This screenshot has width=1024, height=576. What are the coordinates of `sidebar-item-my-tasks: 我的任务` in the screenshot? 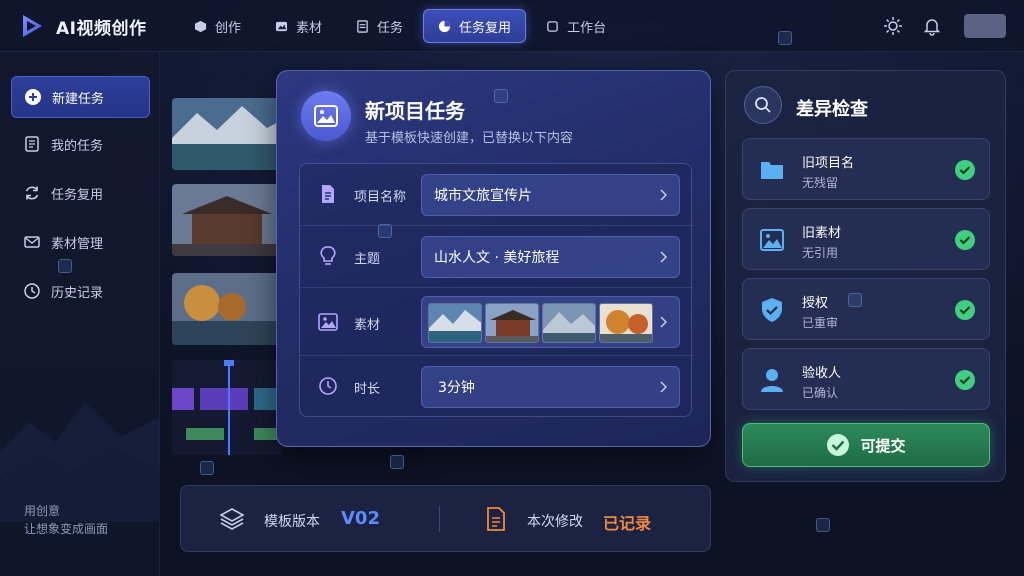 It's located at (80, 144).